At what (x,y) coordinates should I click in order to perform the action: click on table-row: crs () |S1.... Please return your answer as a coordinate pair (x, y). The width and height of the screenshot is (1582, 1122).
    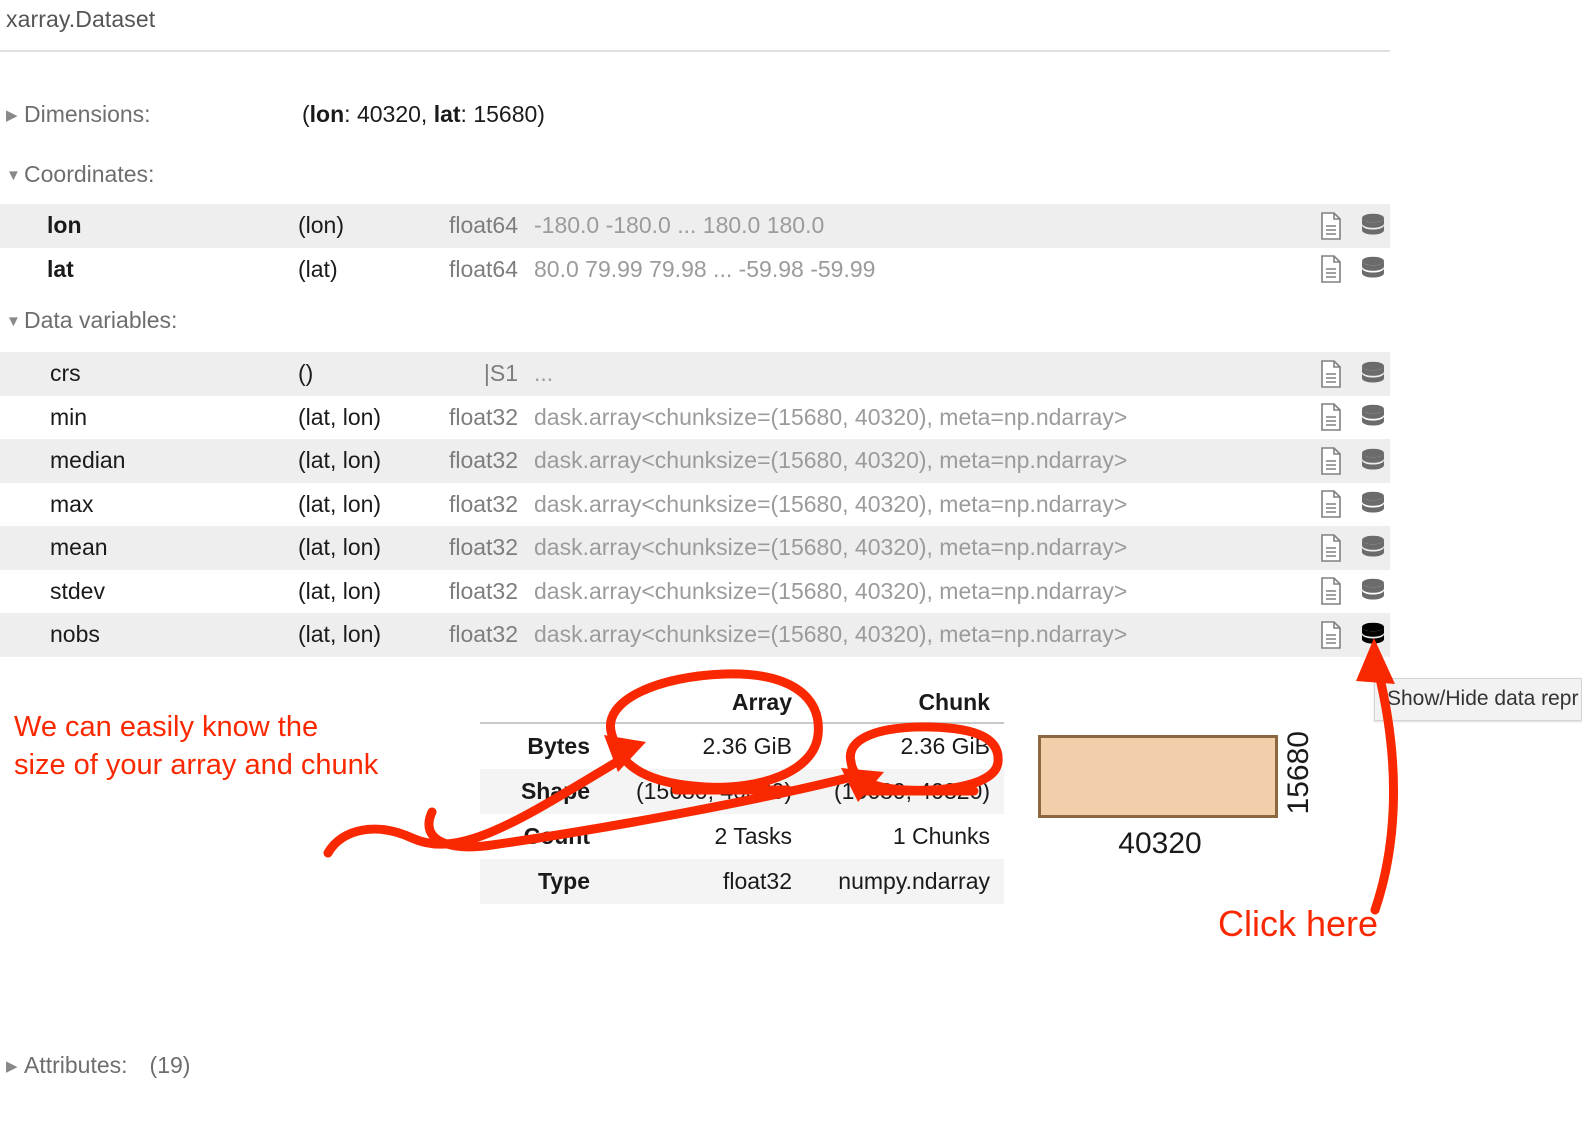
    Looking at the image, I should click on (695, 374).